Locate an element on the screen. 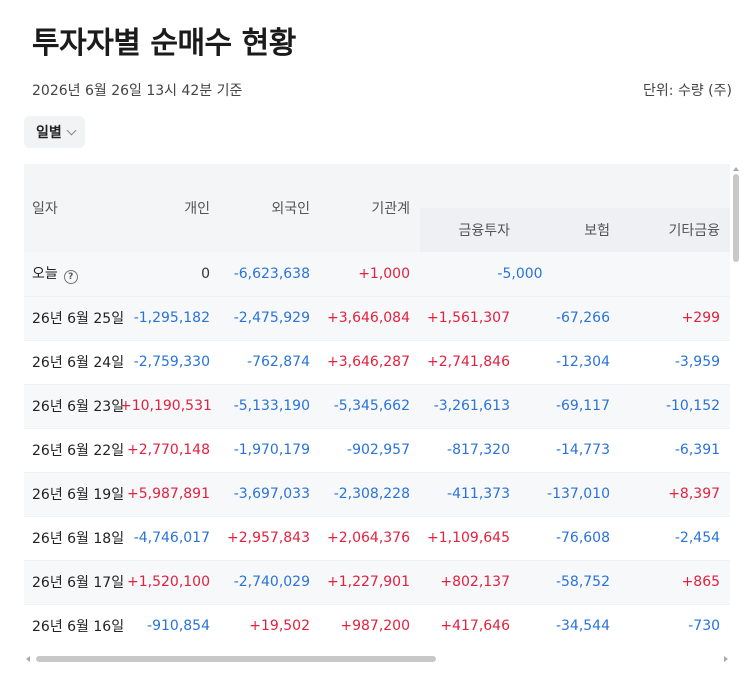  financial-investment-cell: +1,561,307 is located at coordinates (470, 317).